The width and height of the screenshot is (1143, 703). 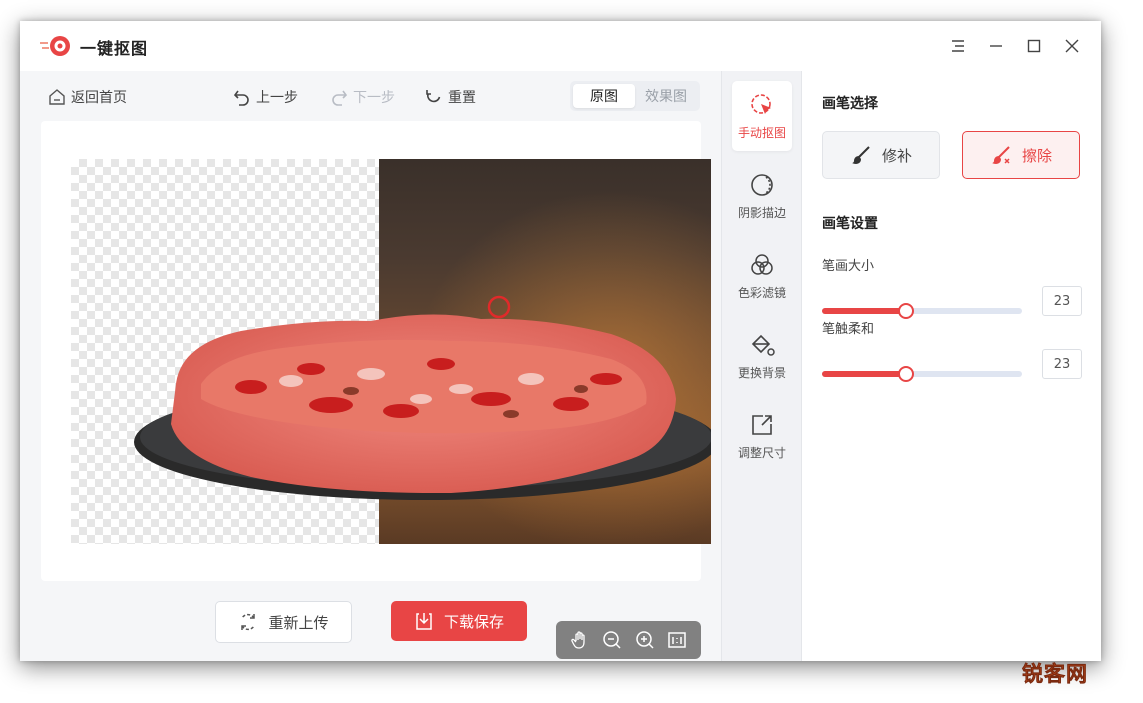 I want to click on brush-size-knob, so click(x=906, y=311).